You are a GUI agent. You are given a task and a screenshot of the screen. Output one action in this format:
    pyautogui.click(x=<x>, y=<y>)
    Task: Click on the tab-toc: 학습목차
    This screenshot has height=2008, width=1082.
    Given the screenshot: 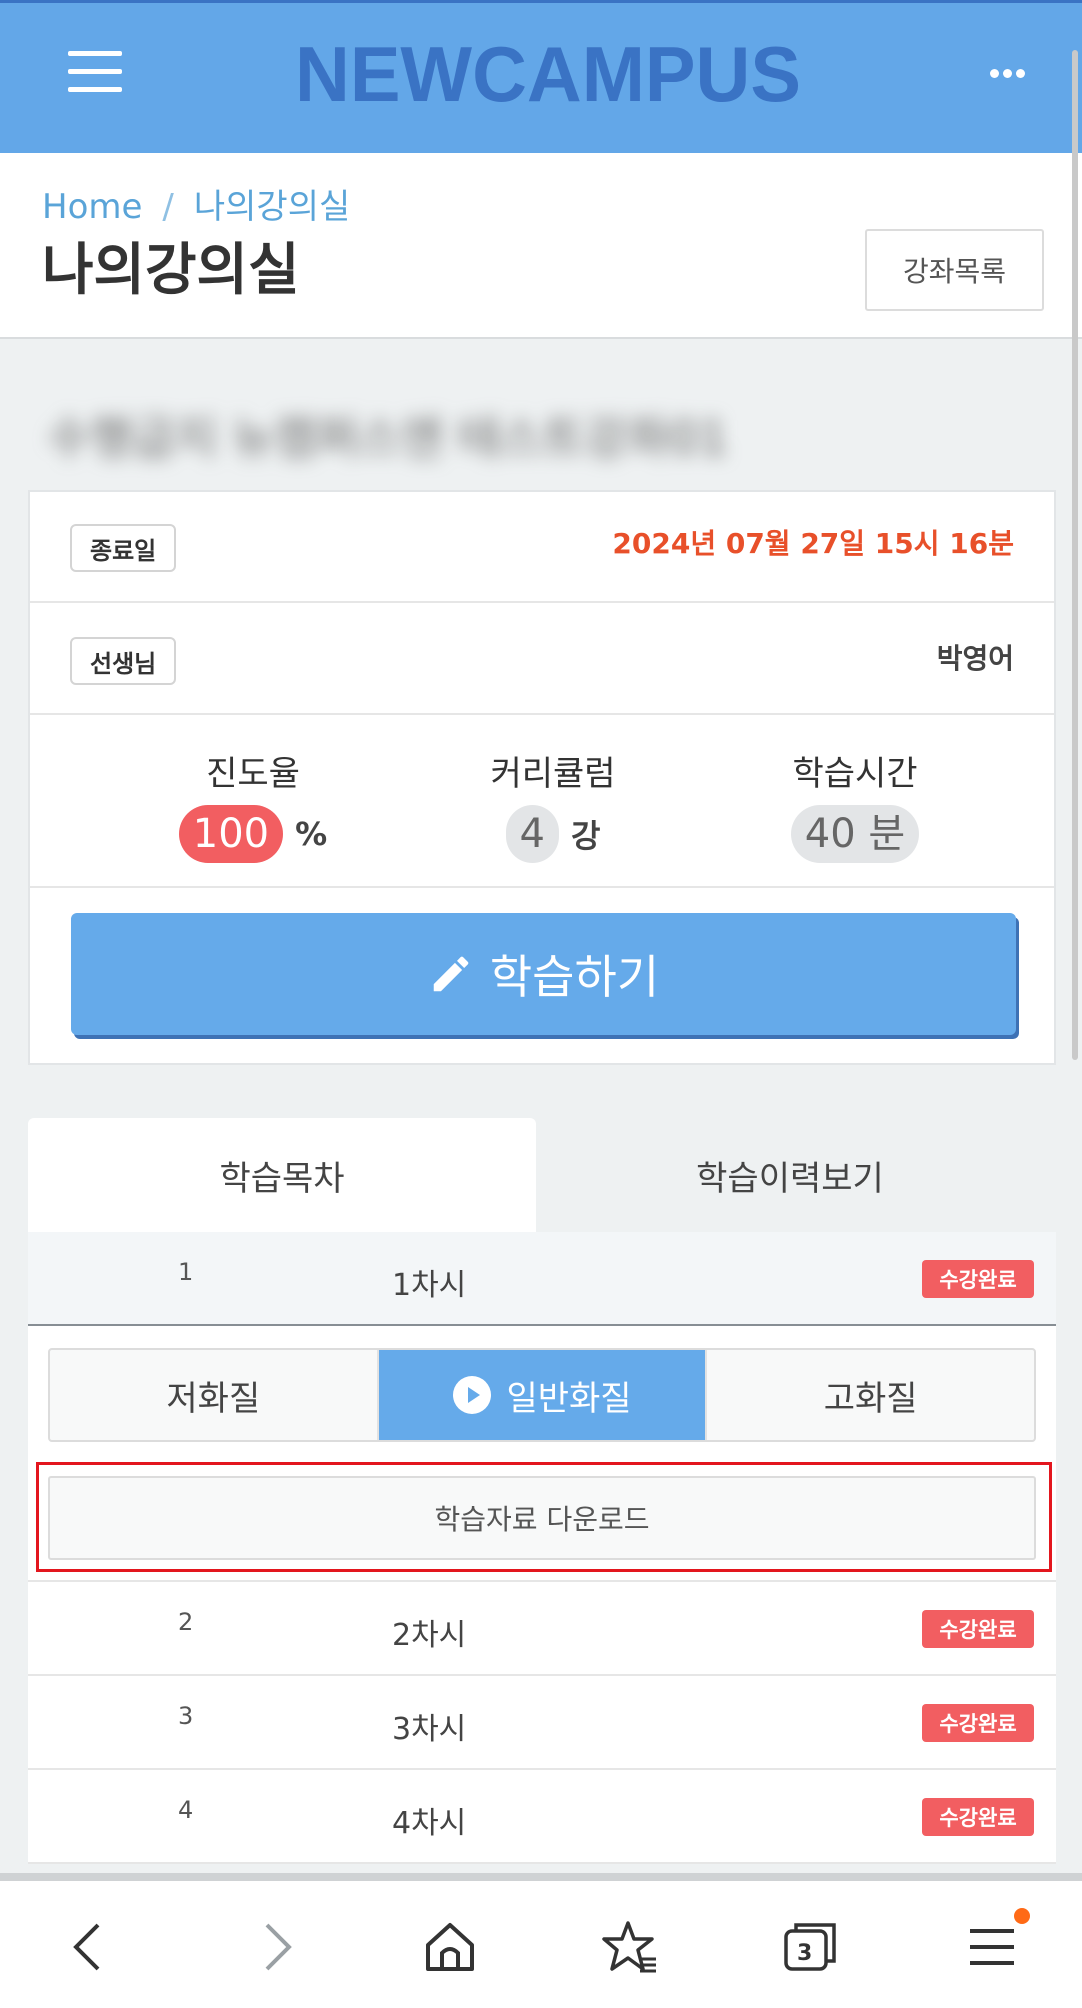 What is the action you would take?
    pyautogui.click(x=282, y=1175)
    